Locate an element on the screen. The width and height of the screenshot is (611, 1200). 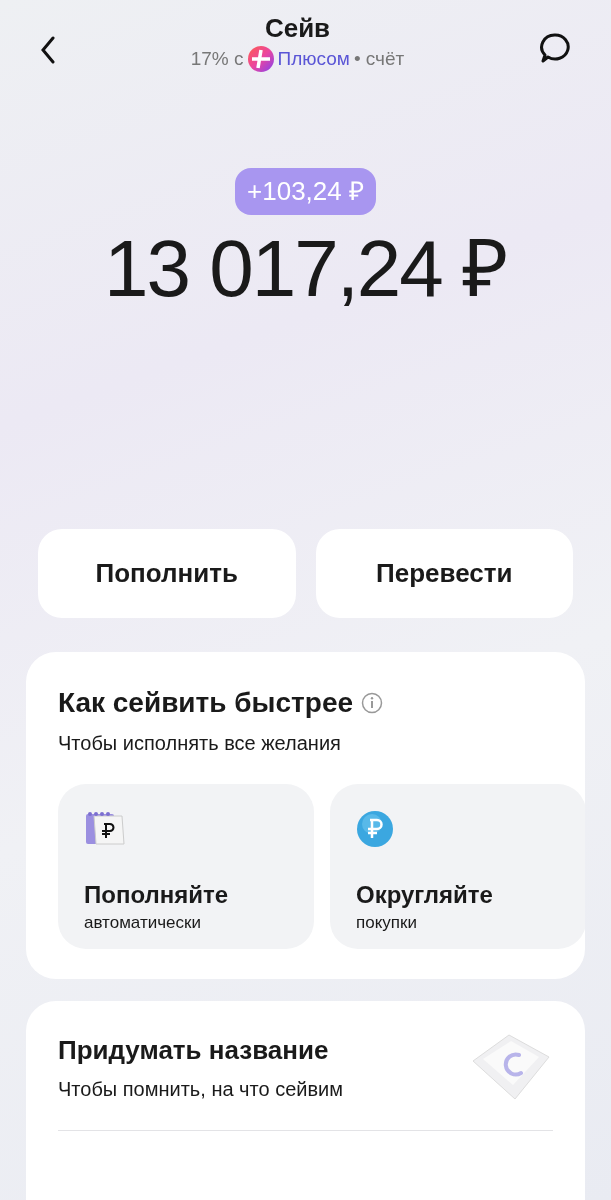
ruble-coin-icon is located at coordinates (375, 829).